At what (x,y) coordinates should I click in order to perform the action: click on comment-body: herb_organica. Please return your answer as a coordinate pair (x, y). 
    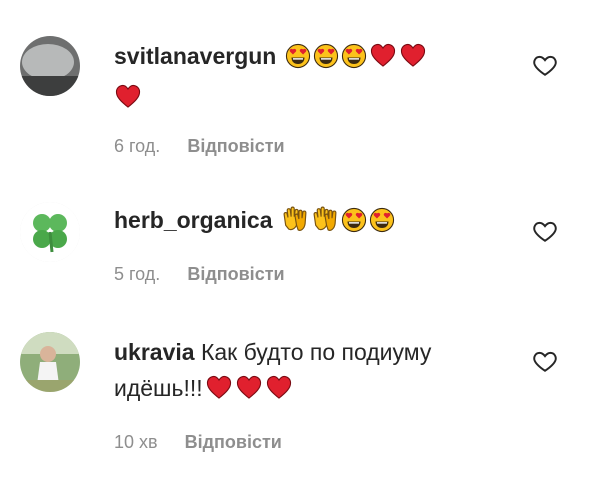
    Looking at the image, I should click on (314, 222).